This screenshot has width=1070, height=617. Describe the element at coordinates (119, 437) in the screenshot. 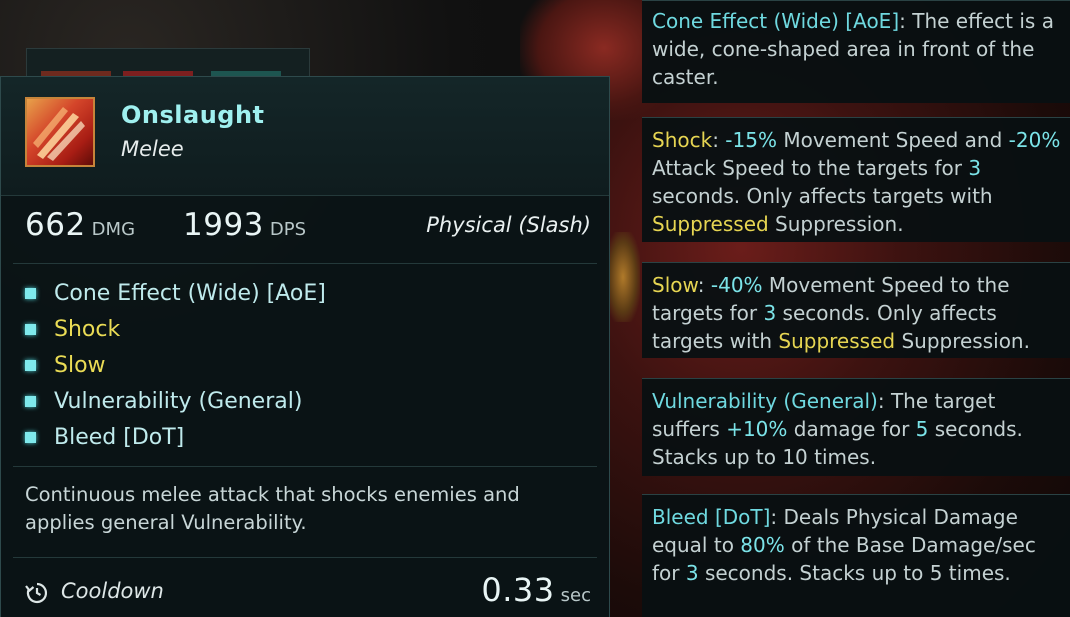

I see `effect-label: Bleed [DoT]` at that location.